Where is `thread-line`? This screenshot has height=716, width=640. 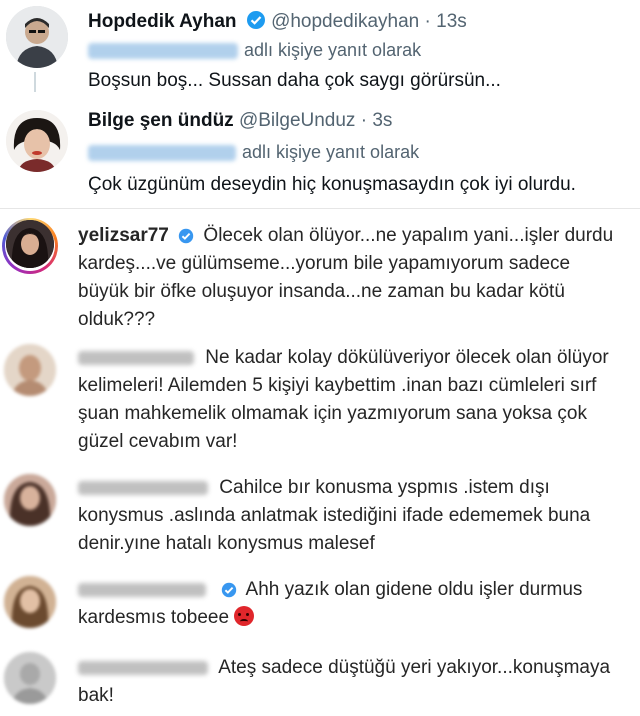
thread-line is located at coordinates (35, 82).